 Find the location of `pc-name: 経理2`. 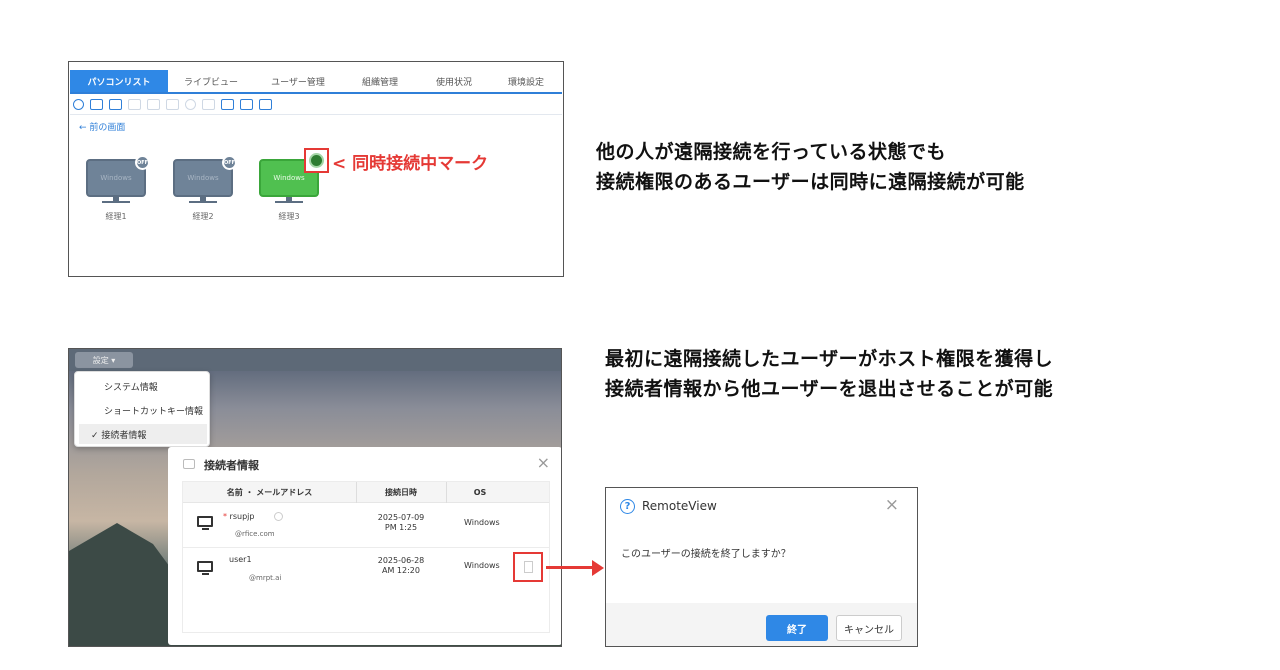

pc-name: 経理2 is located at coordinates (203, 216).